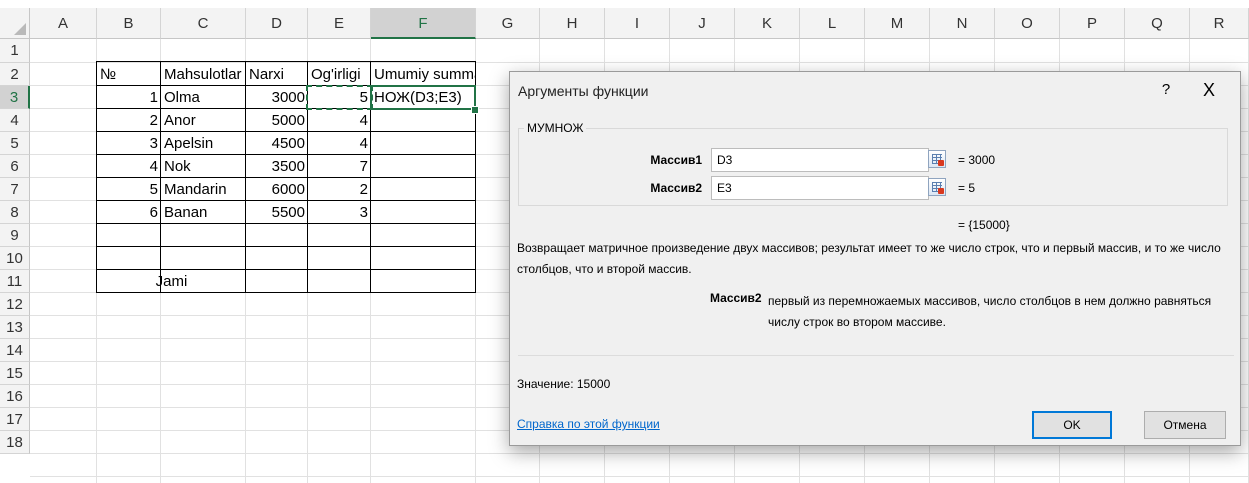  What do you see at coordinates (583, 91) in the screenshot?
I see `dialog-title: Аргументы функции` at bounding box center [583, 91].